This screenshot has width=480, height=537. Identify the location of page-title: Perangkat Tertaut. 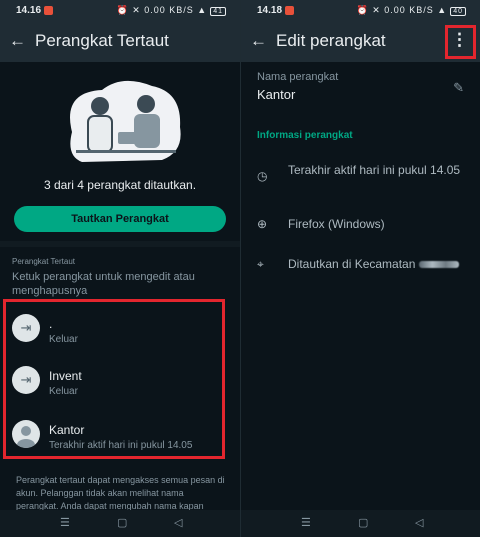
(102, 40).